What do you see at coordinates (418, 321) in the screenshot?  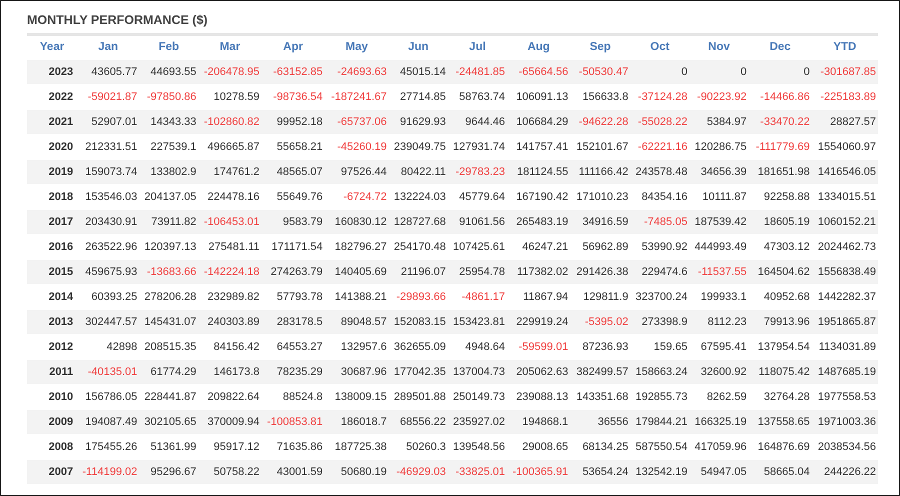 I see `table-cell: 152083.15` at bounding box center [418, 321].